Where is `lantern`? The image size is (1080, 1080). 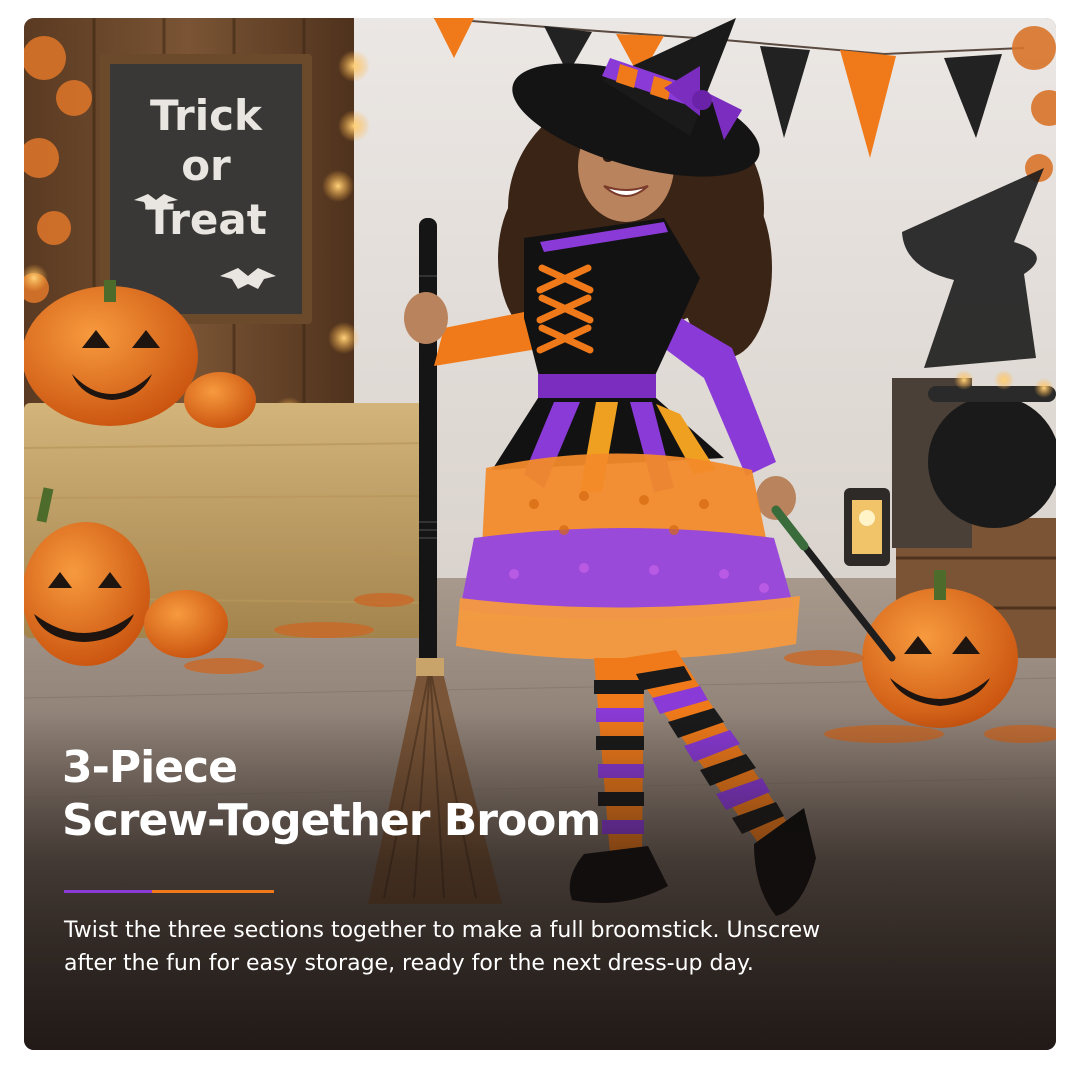
lantern is located at coordinates (867, 527).